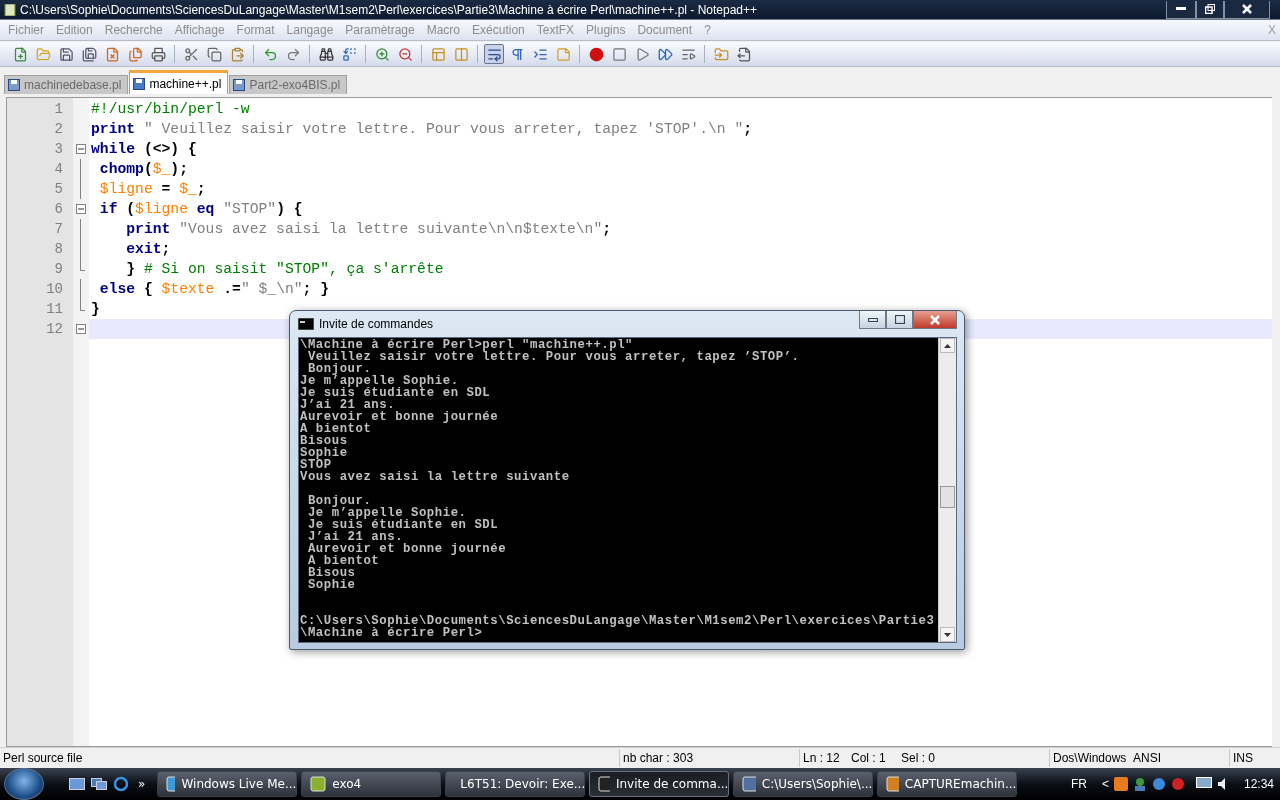 The image size is (1280, 800). What do you see at coordinates (214, 289) in the screenshot?
I see `code-line: else { $texte .=" $_\n"; }` at bounding box center [214, 289].